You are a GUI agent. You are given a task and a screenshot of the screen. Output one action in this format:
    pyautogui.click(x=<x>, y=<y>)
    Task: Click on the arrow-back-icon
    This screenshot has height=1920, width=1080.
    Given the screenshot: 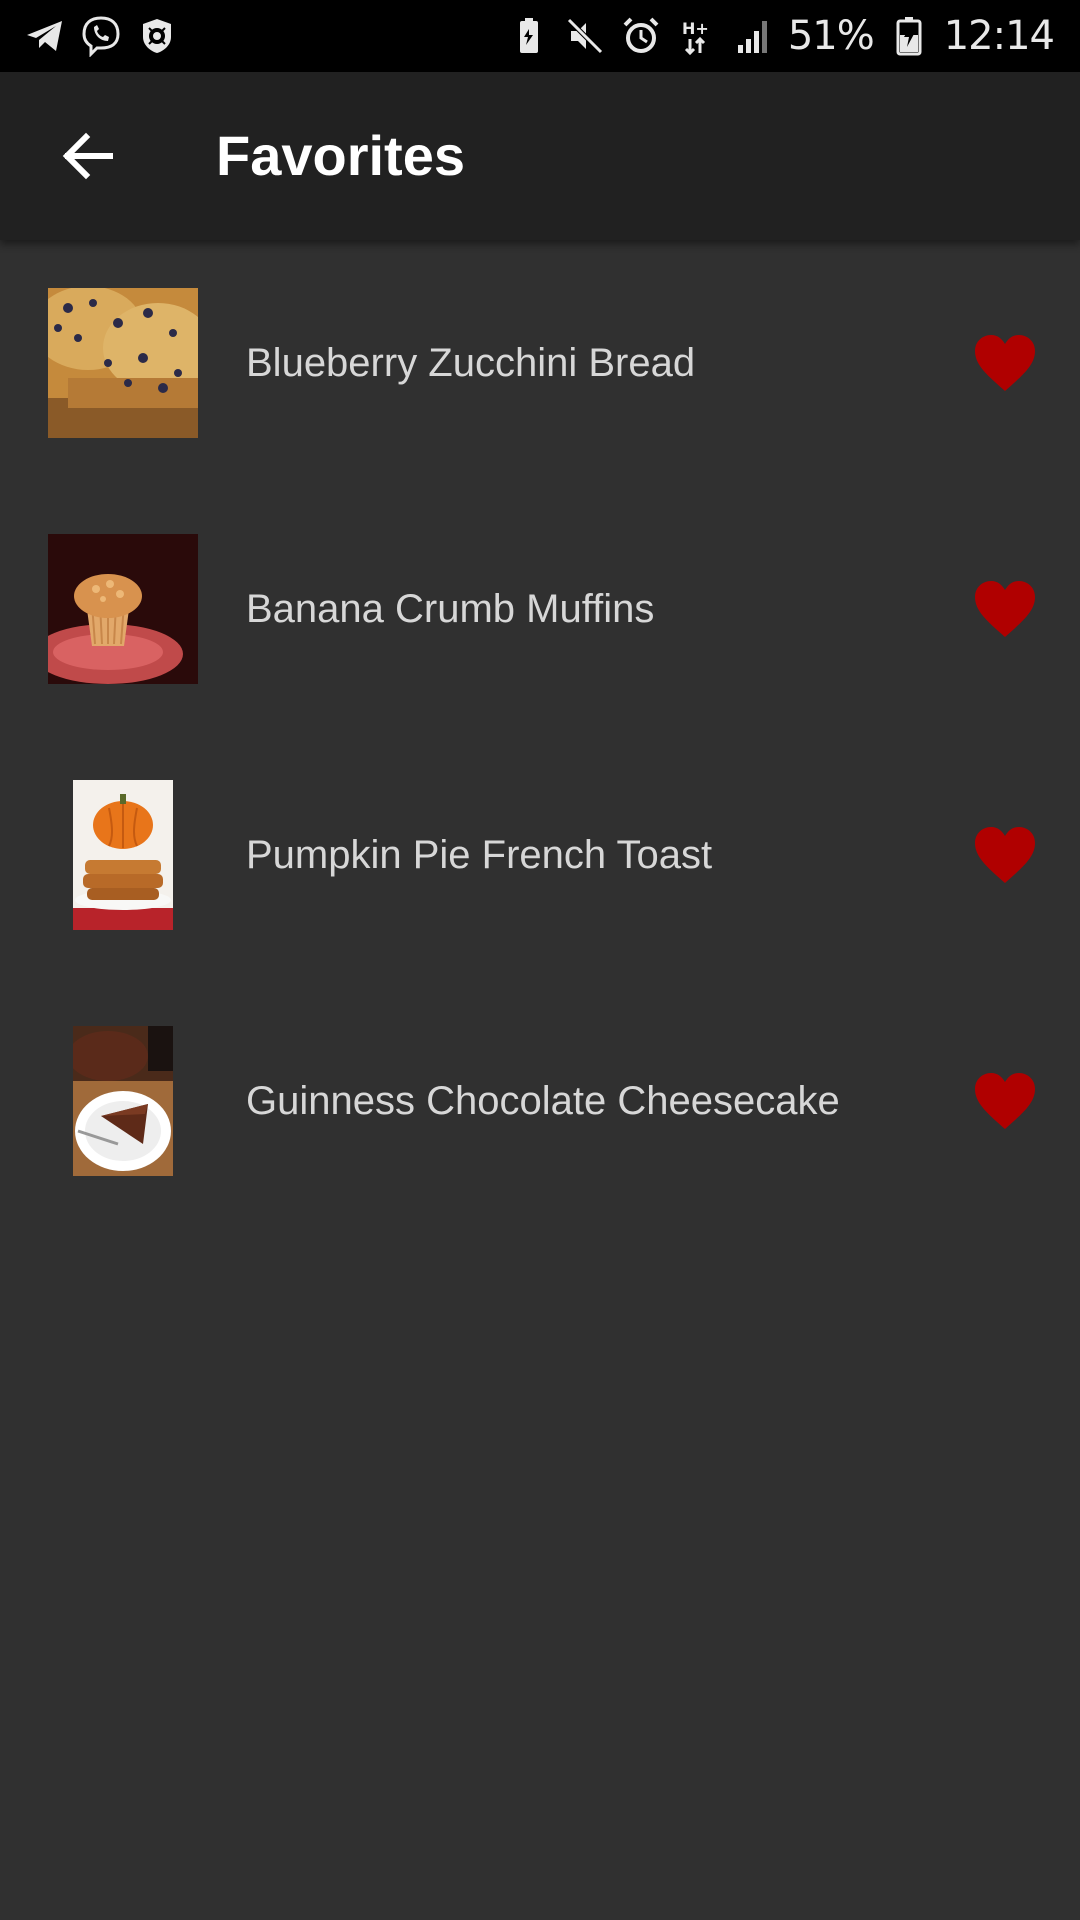 What is the action you would take?
    pyautogui.click(x=87, y=156)
    